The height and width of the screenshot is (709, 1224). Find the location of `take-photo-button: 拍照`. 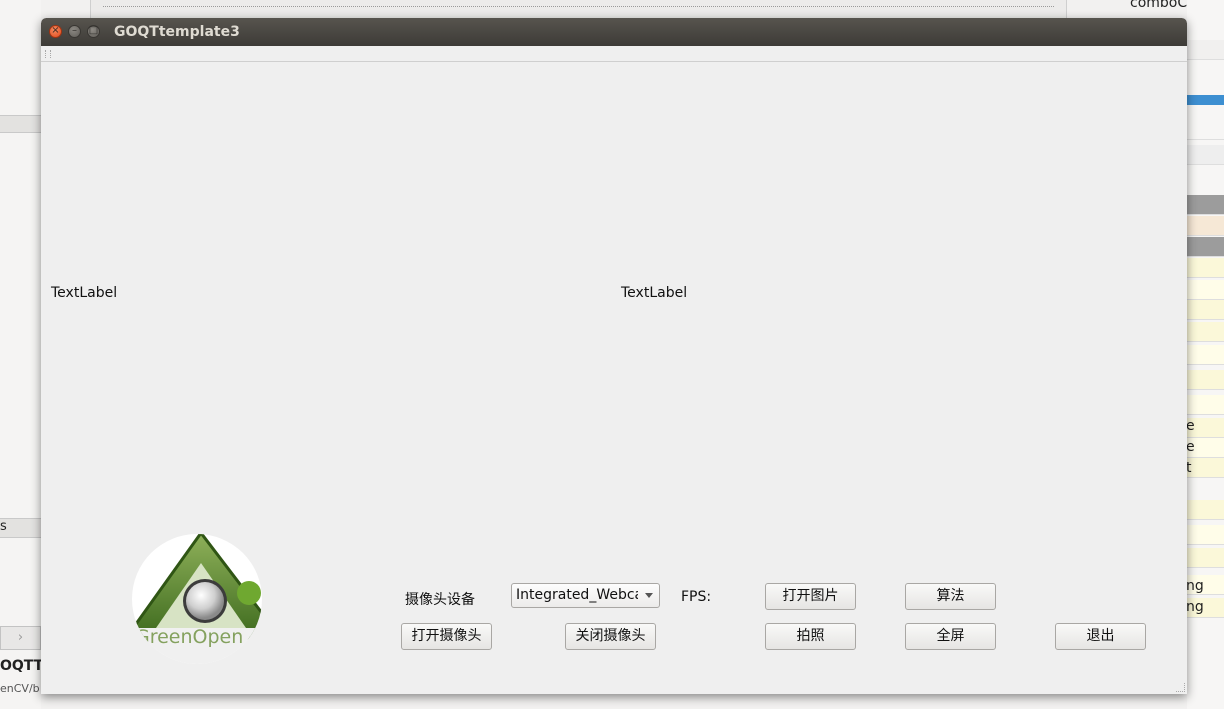

take-photo-button: 拍照 is located at coordinates (810, 636).